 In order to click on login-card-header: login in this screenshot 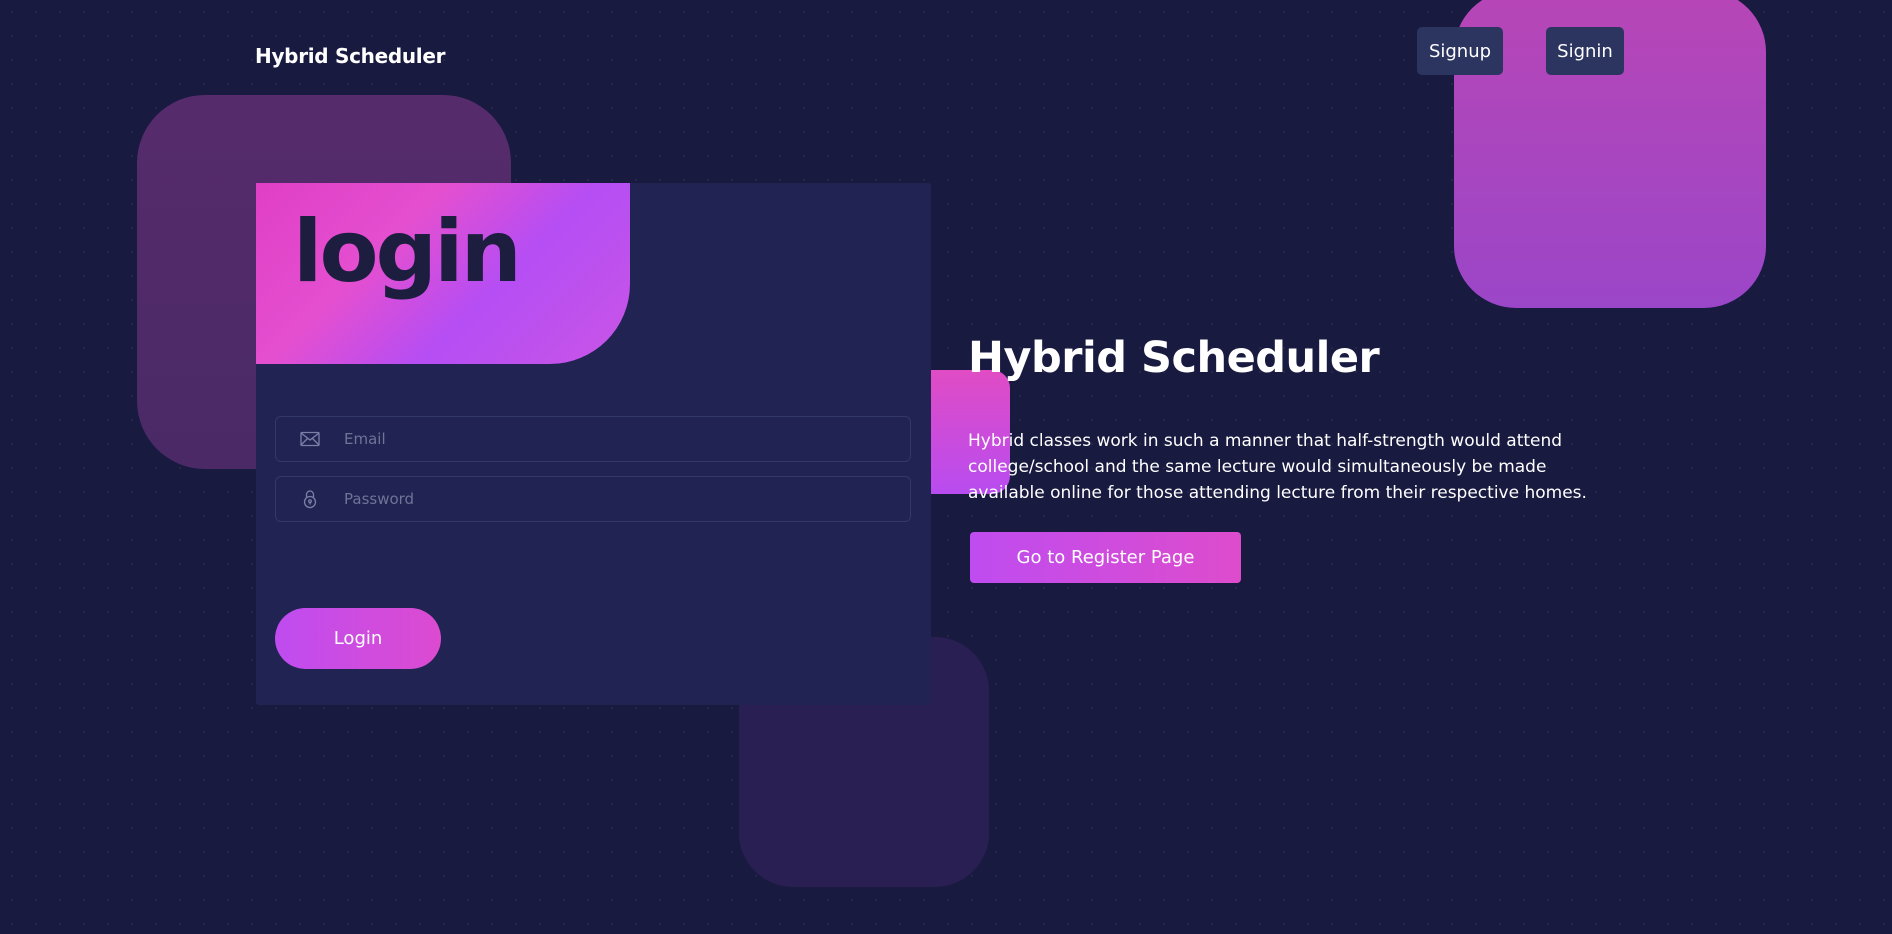, I will do `click(443, 273)`.